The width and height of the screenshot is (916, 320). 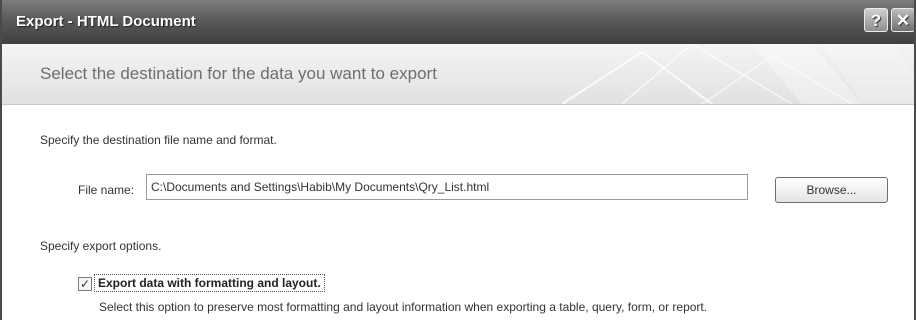 I want to click on title-bar: Export - HTML Document ? ✕, so click(x=458, y=22).